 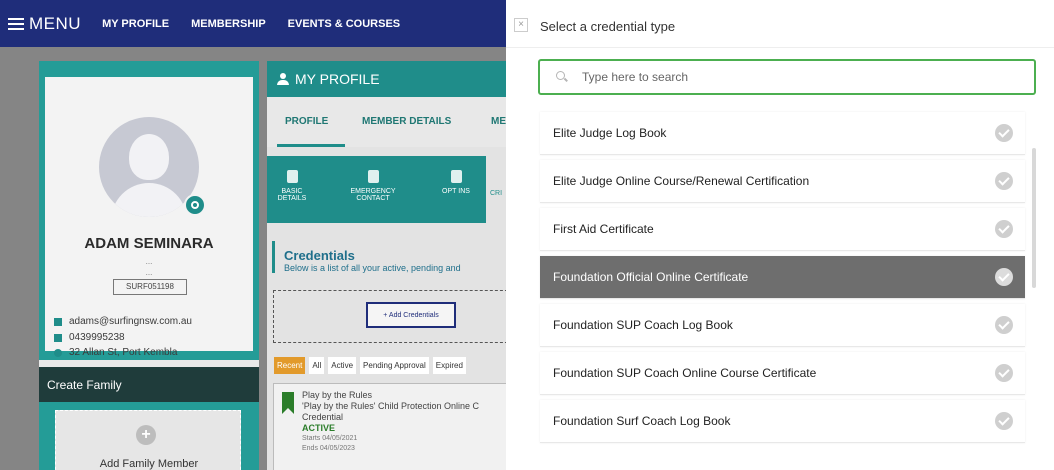 I want to click on profile-tabs: PROFILE MEMBER DETAILS ME, so click(x=386, y=122).